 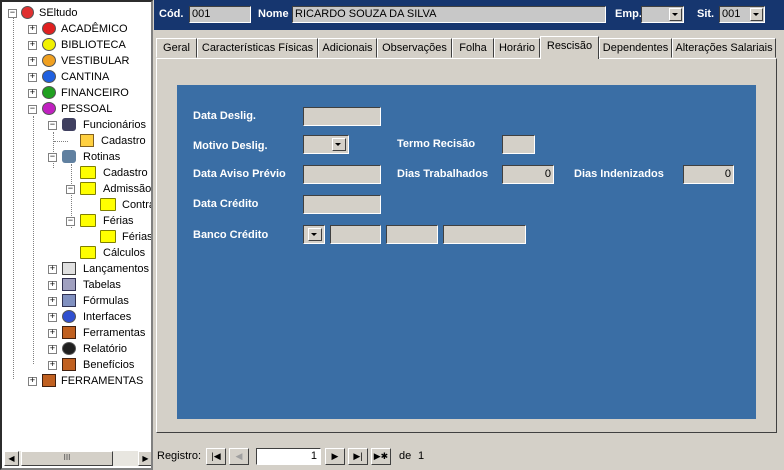 I want to click on tree-item-rotinas: − Rotinas, so click(x=98, y=157).